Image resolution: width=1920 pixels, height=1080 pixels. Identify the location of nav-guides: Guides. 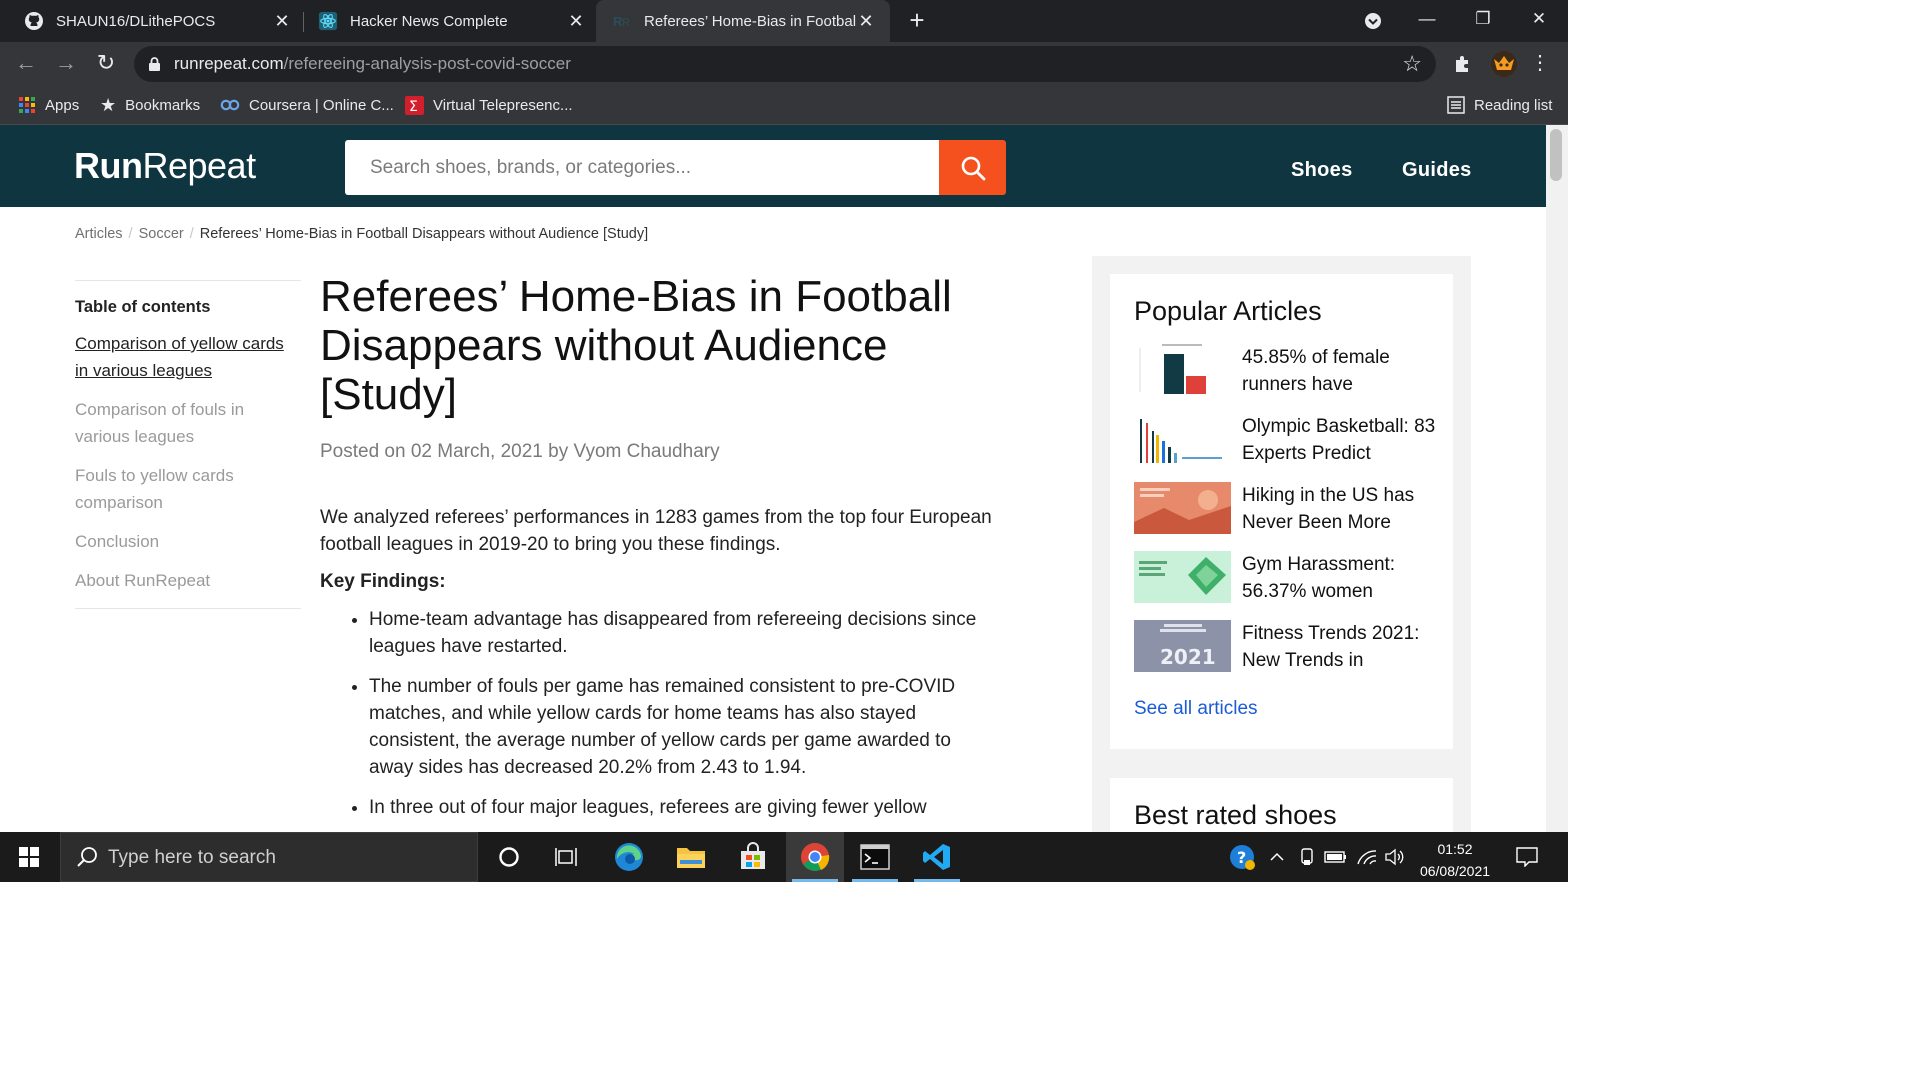
(1437, 170).